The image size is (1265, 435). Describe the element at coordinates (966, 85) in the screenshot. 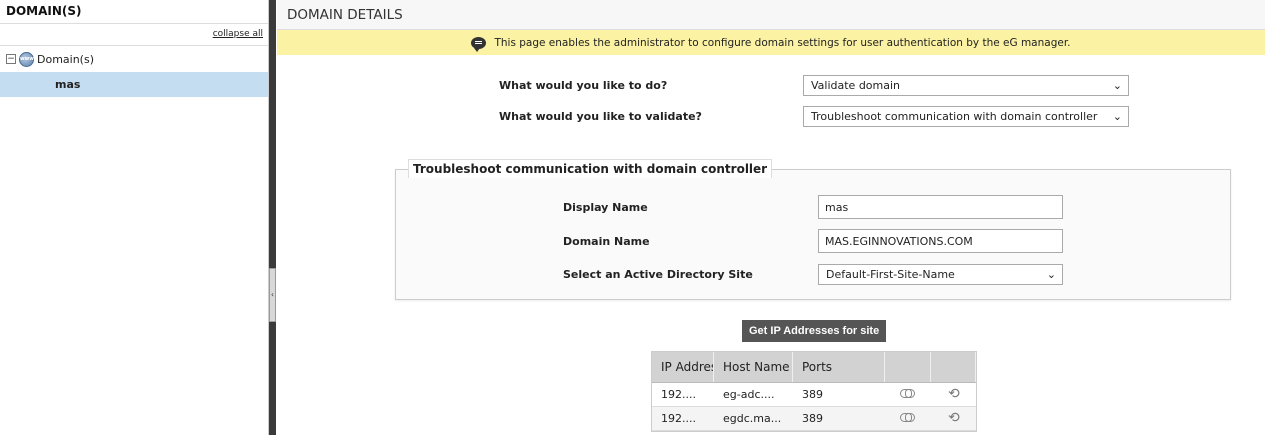

I see `action-select: Validate domain ⌄` at that location.